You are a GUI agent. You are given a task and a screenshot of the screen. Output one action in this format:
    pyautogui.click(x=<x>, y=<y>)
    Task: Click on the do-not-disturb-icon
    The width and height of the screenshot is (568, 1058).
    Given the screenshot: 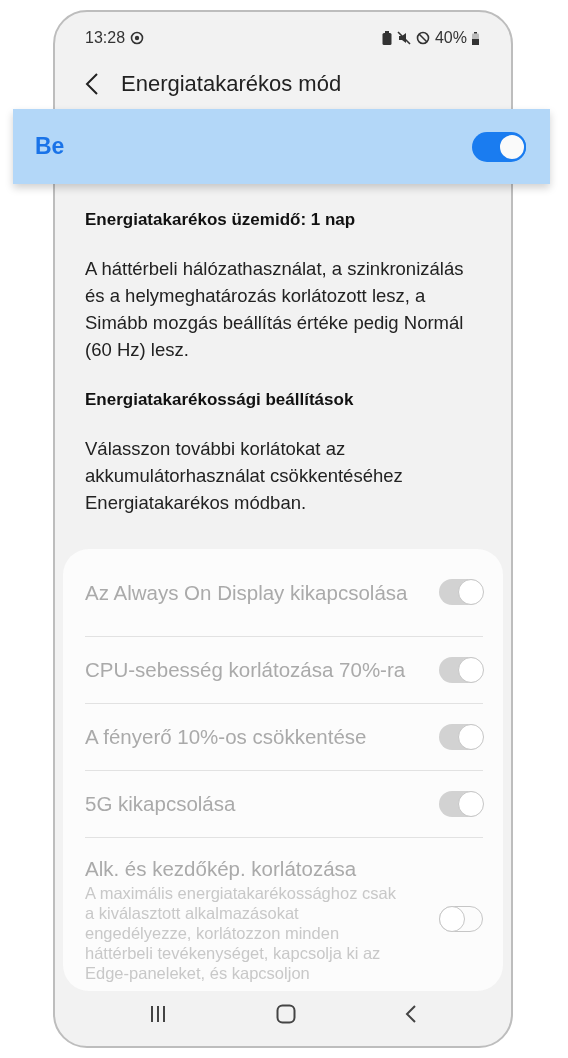 What is the action you would take?
    pyautogui.click(x=422, y=38)
    